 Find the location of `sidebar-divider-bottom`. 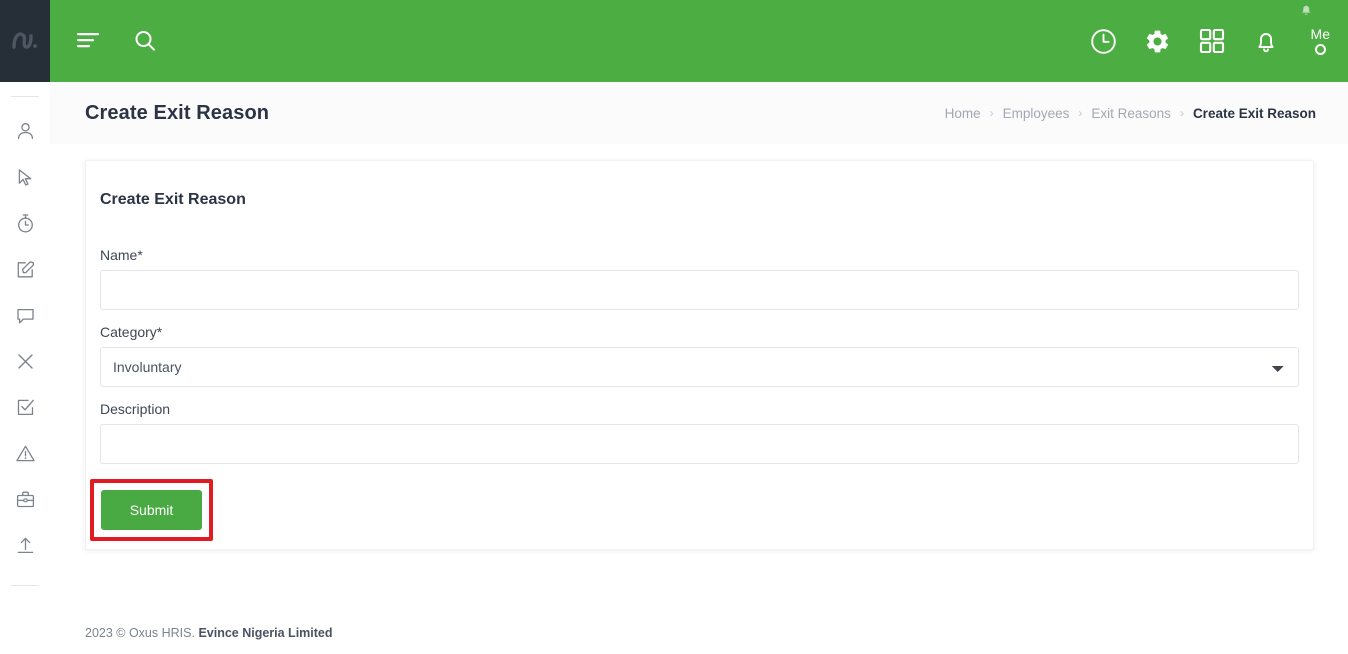

sidebar-divider-bottom is located at coordinates (25, 585).